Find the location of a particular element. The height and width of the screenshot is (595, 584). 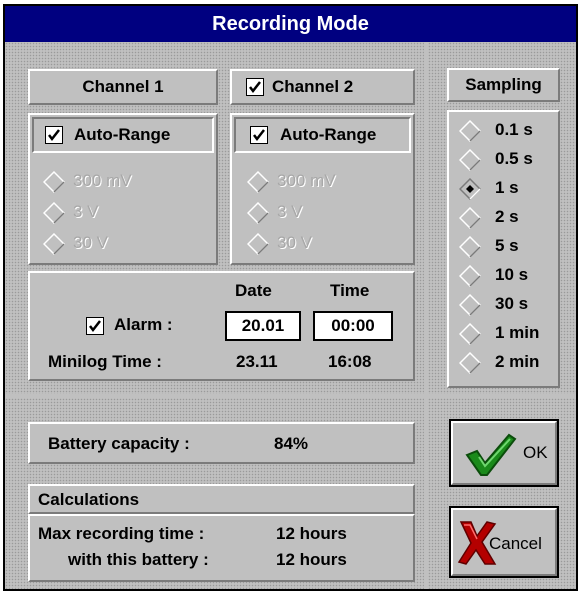

with-battery-value: 12 hours is located at coordinates (311, 559).